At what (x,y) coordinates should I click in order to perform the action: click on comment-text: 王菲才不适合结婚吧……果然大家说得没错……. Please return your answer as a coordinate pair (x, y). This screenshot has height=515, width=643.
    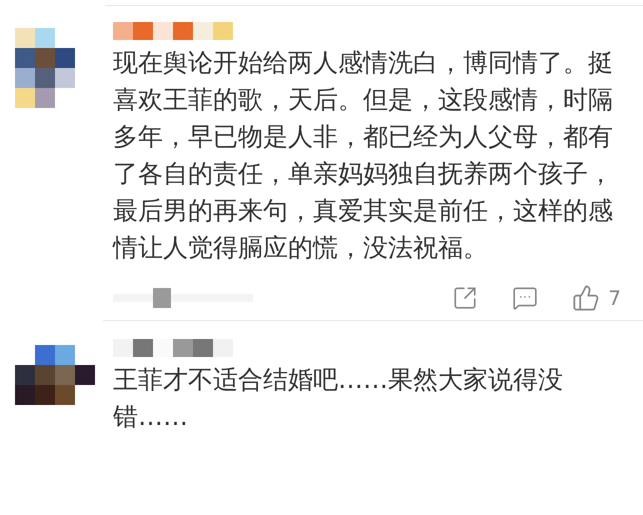
    Looking at the image, I should click on (338, 398).